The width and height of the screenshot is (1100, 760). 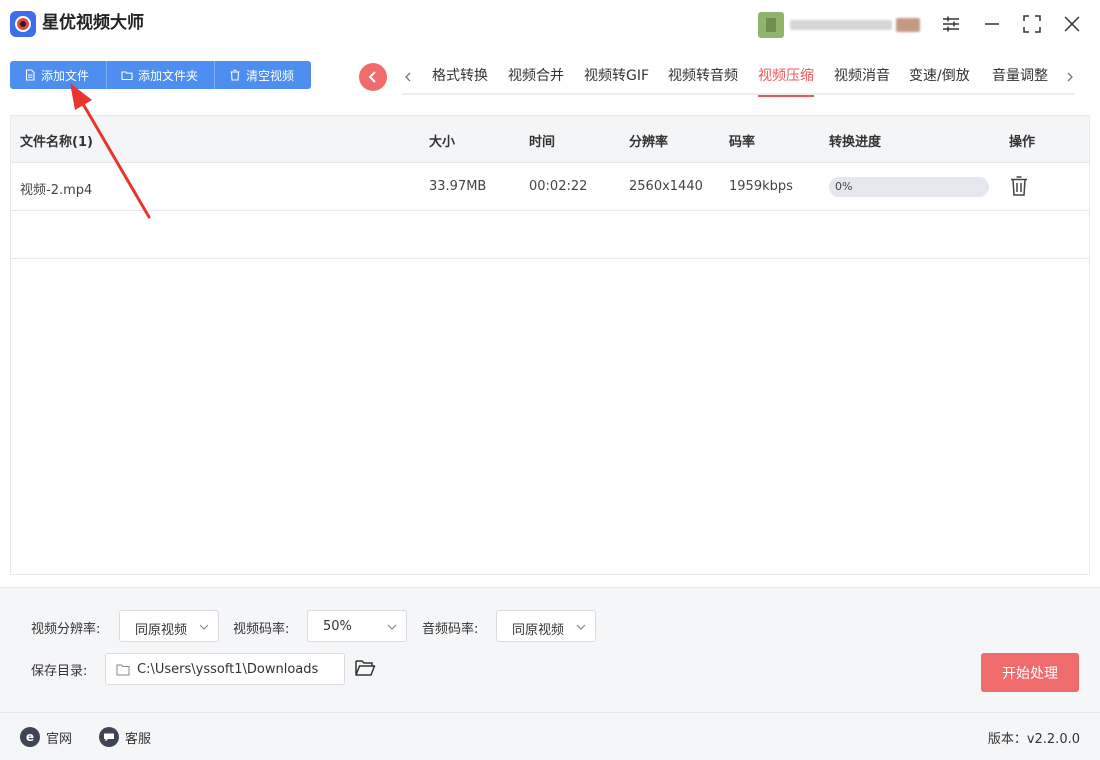 I want to click on settings-sliders-icon, so click(x=951, y=24).